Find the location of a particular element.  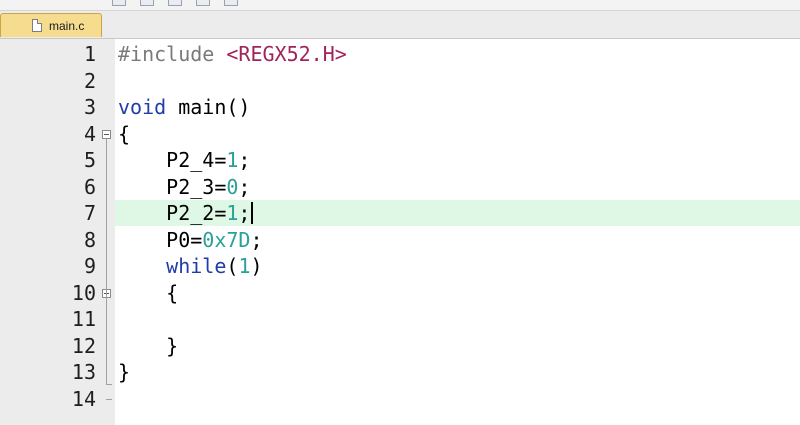

line-number: 11 is located at coordinates (83, 319).